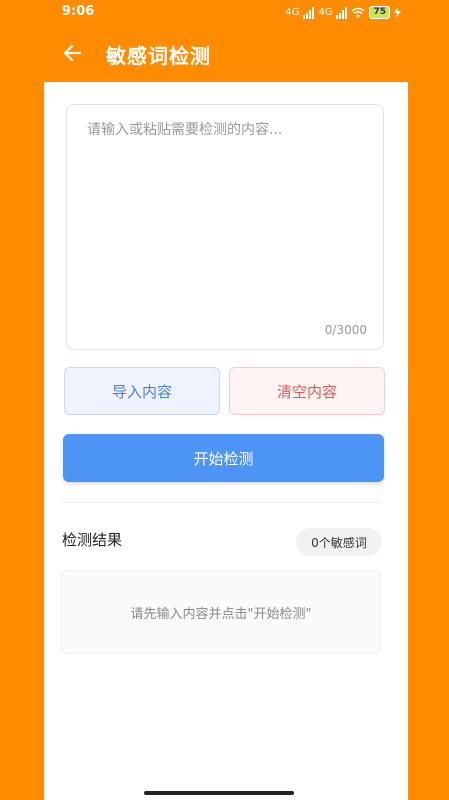 The width and height of the screenshot is (449, 800). Describe the element at coordinates (345, 330) in the screenshot. I see `char-counter: 0/3000` at that location.